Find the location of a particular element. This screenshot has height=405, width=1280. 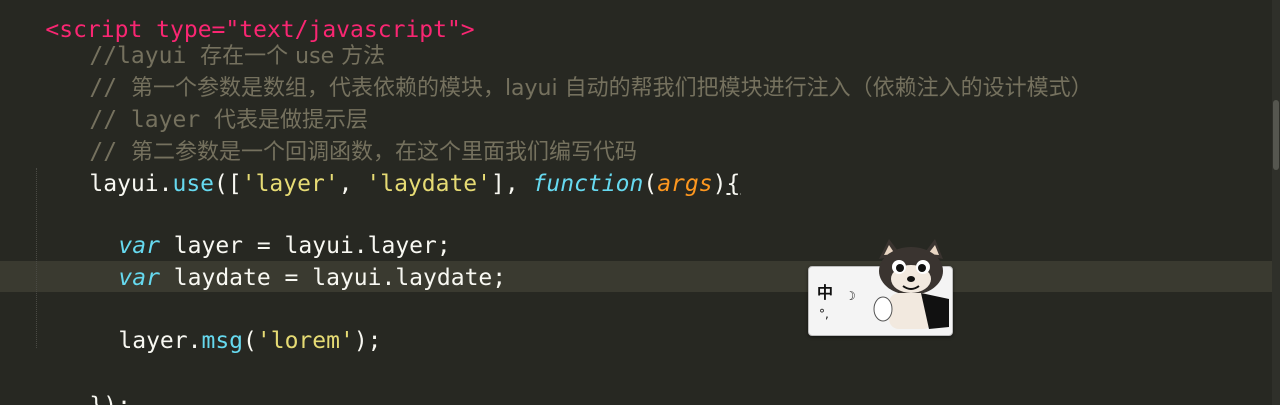

use-method: use is located at coordinates (193, 184).